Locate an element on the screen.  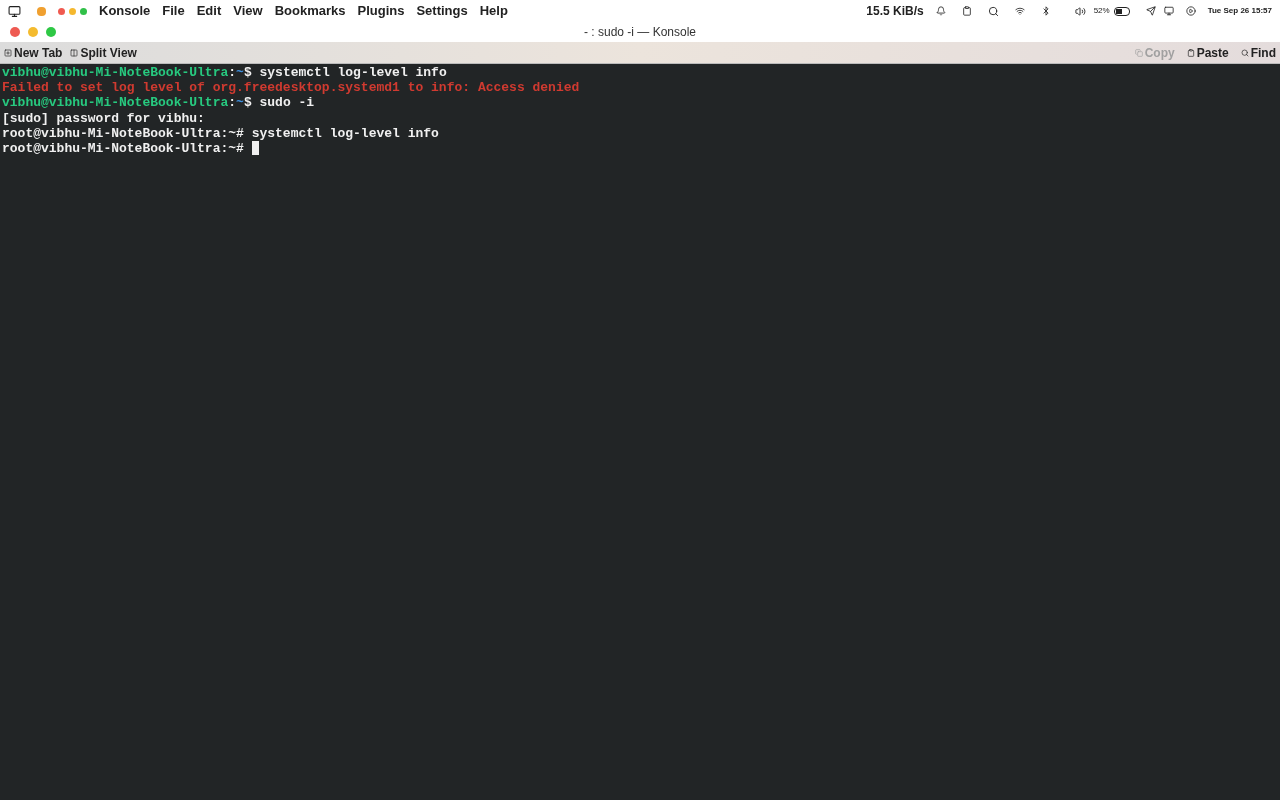
new-tab-icon is located at coordinates (8, 52).